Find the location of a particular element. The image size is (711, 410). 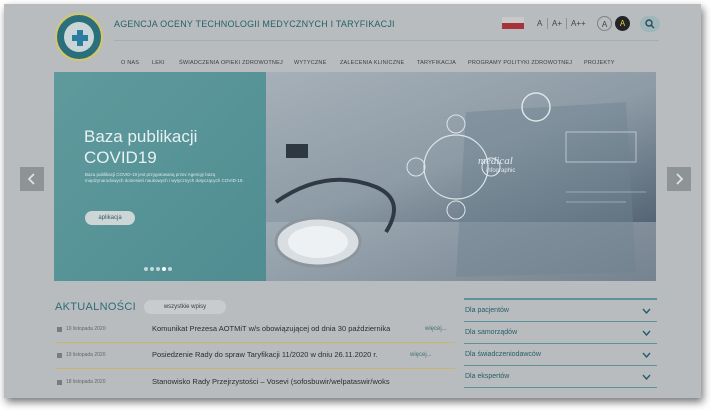

nav-item-swiadczenia: ŚWIADCZENIA OPIEKI ZDROWOTNEJ is located at coordinates (231, 63).